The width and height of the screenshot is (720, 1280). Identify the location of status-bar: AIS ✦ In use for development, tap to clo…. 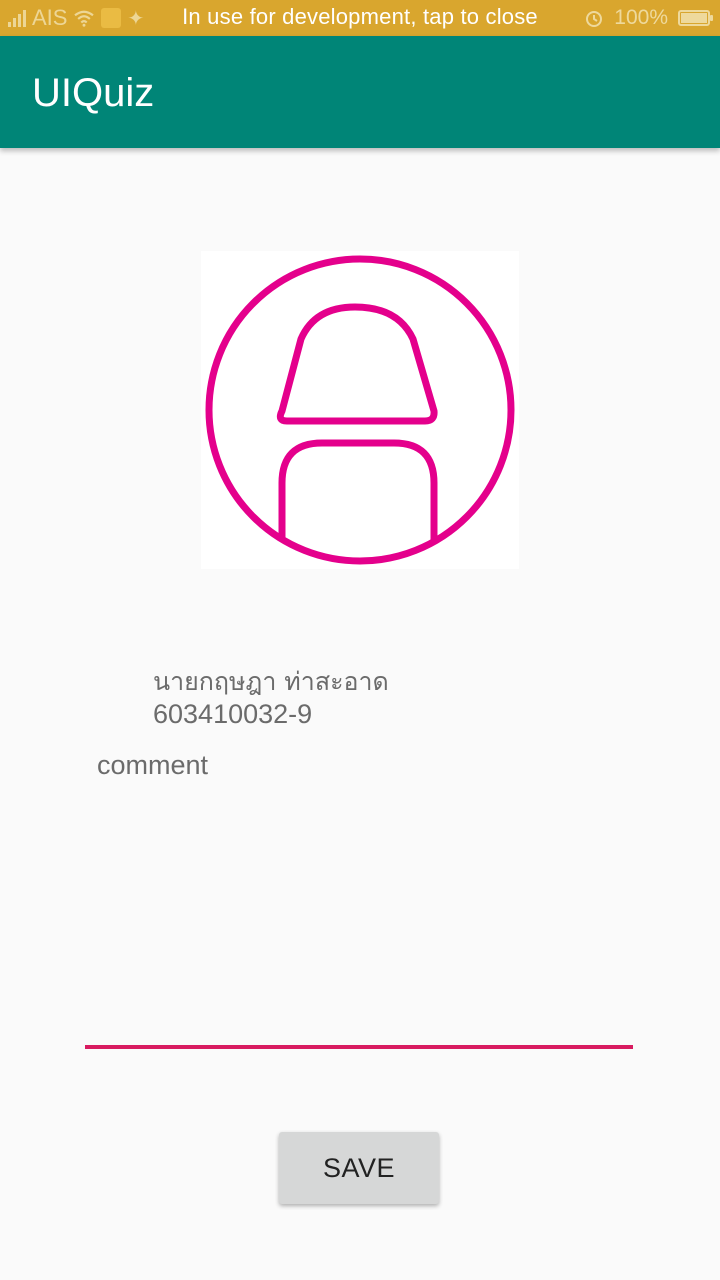
(360, 18).